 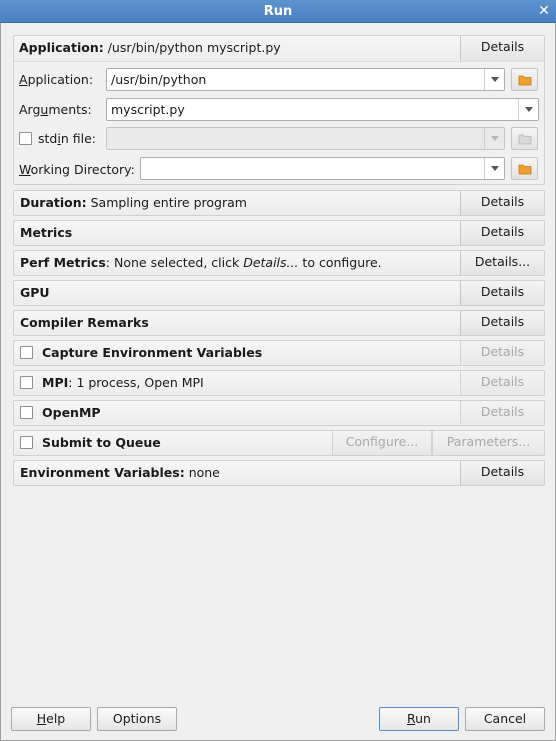 I want to click on application-label: Application:, so click(x=56, y=80).